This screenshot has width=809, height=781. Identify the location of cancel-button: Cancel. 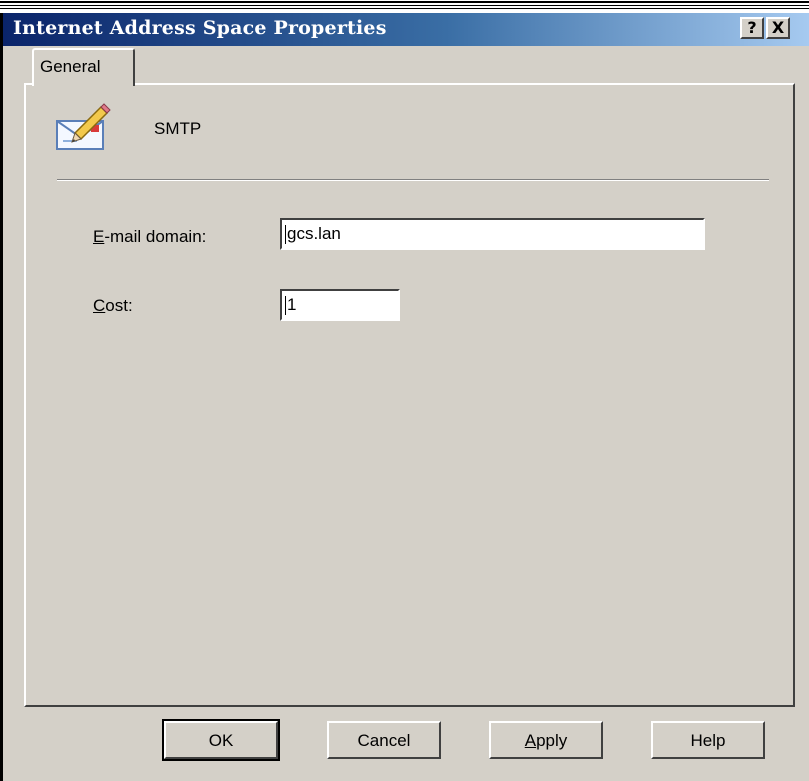
(384, 740).